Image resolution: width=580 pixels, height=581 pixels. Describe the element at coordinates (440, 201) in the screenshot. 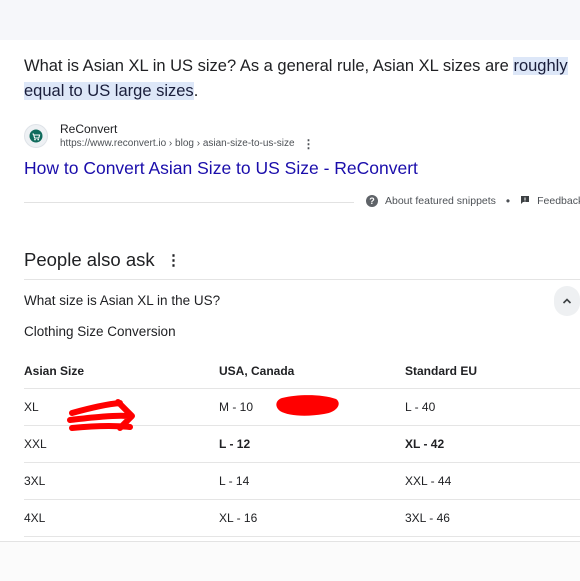

I see `about-featured-snippets-link: About featured snippets` at that location.